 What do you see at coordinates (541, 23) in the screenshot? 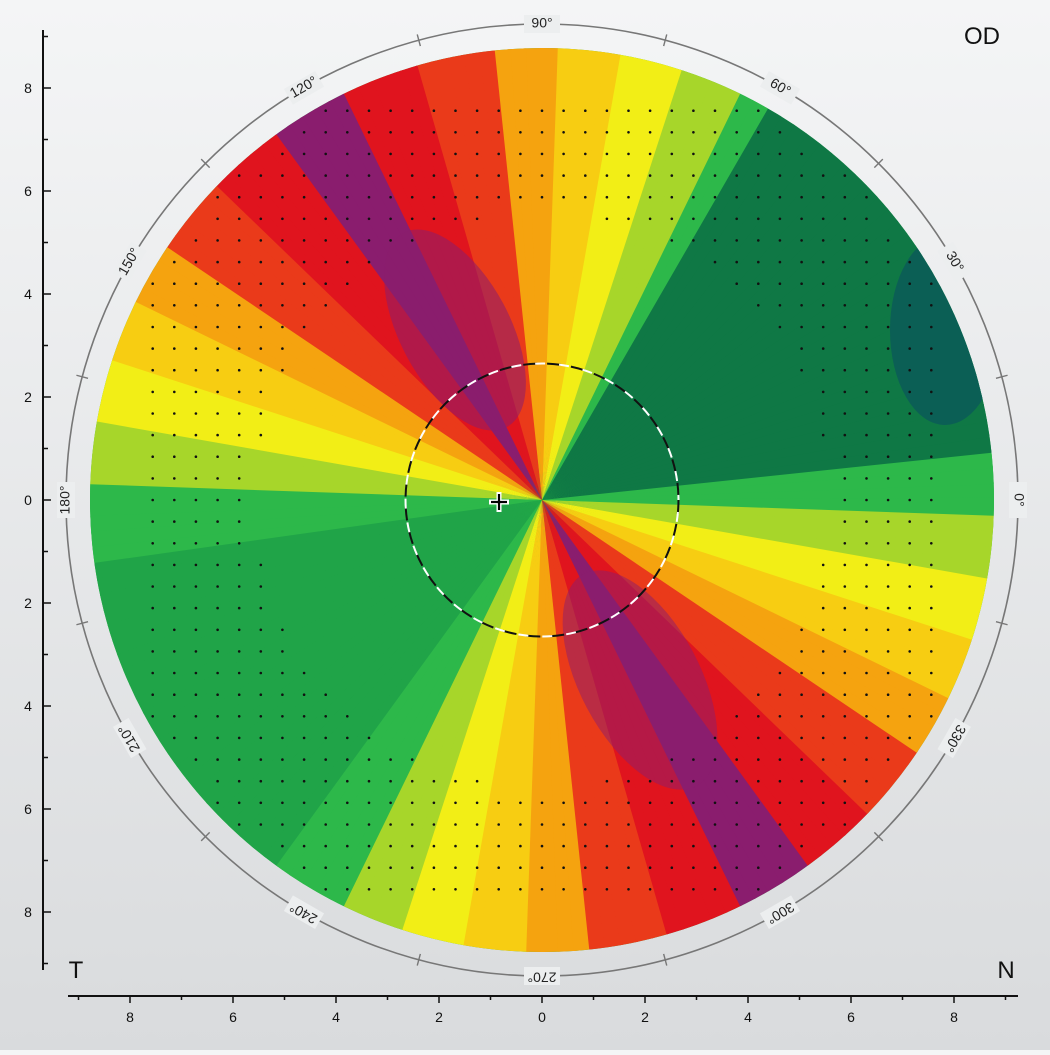
I see `angle-label: 90°` at bounding box center [541, 23].